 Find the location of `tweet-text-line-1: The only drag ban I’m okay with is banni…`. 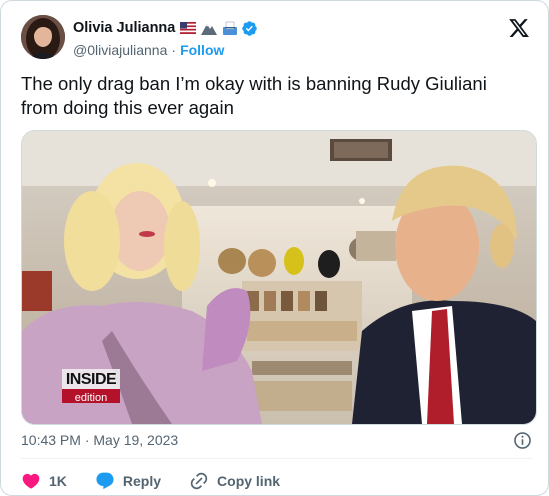

tweet-text-line-1: The only drag ban I’m okay with is banni… is located at coordinates (254, 83).